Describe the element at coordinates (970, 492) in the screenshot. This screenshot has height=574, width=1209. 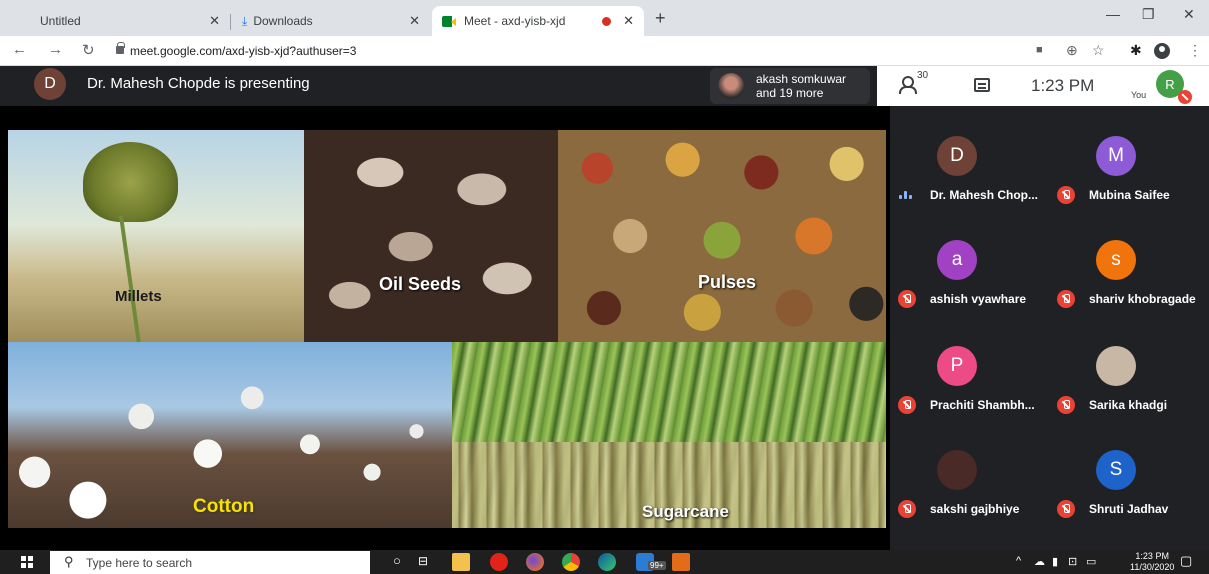
I see `participant-tile: sakshi gajbhiye` at that location.